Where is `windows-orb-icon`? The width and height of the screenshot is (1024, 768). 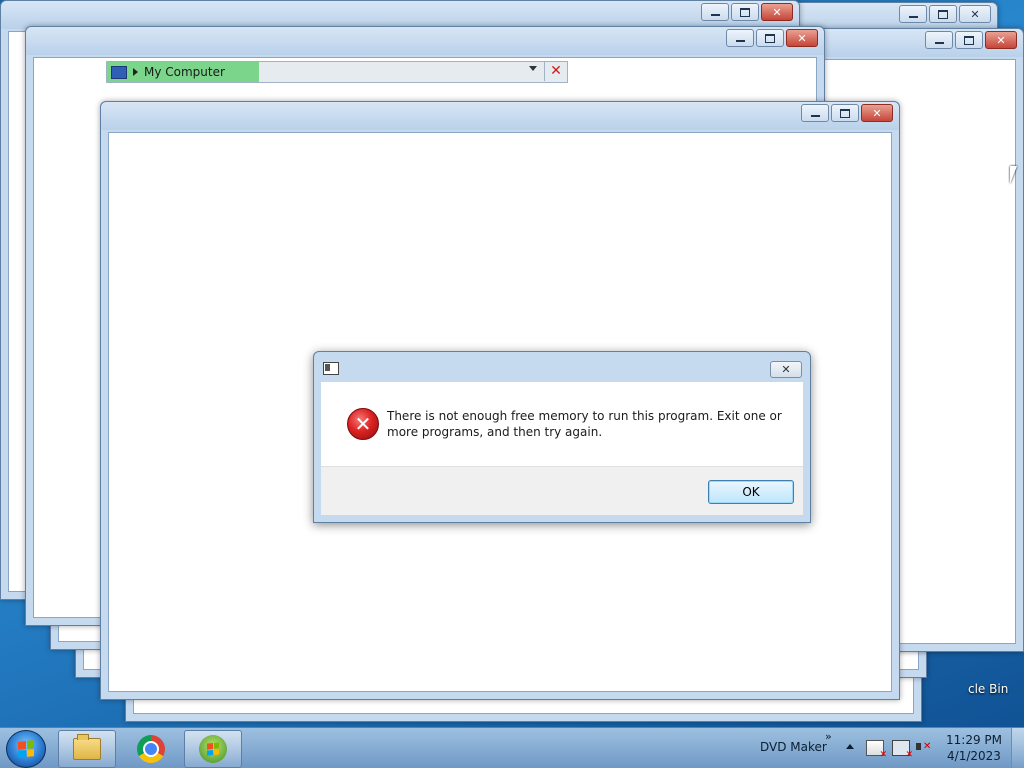 windows-orb-icon is located at coordinates (213, 749).